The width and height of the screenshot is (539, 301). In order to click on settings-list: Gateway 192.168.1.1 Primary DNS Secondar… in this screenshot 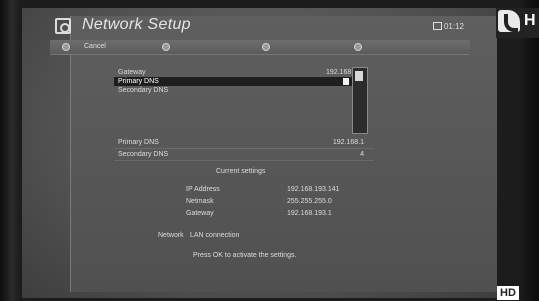, I will do `click(240, 98)`.